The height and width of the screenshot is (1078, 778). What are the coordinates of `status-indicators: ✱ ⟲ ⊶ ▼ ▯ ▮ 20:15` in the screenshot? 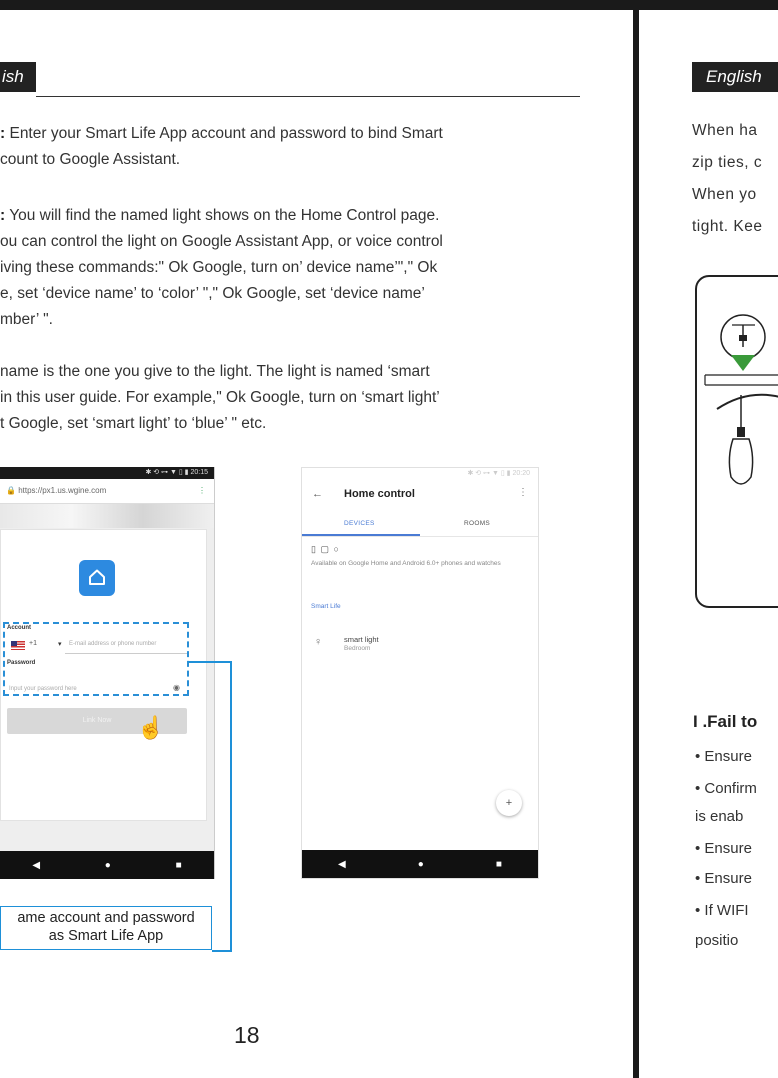 It's located at (176, 472).